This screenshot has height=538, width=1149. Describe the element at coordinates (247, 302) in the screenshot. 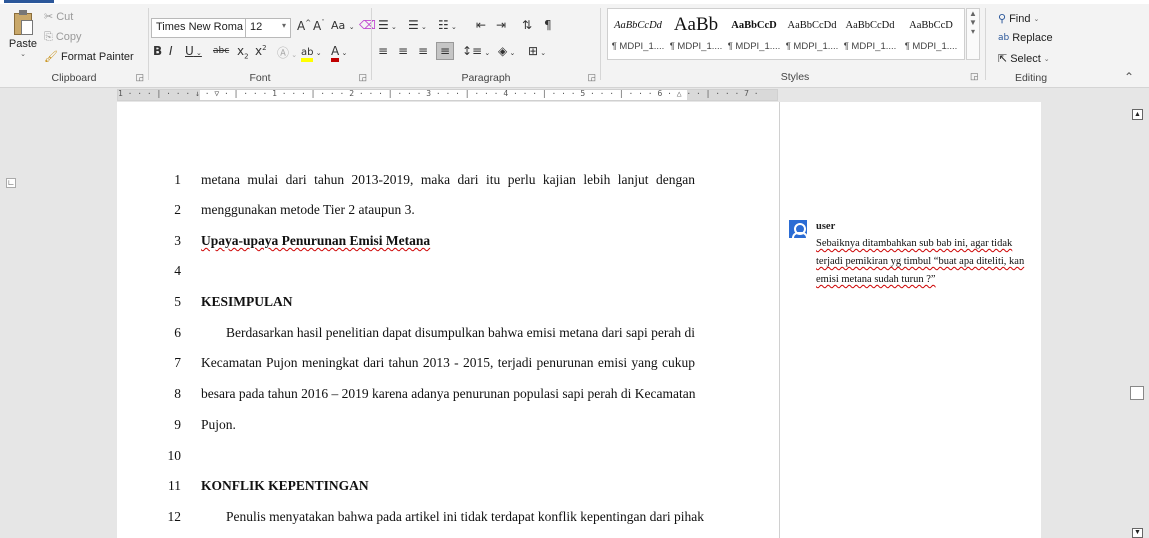

I see `section-heading: KESIMPULAN` at that location.